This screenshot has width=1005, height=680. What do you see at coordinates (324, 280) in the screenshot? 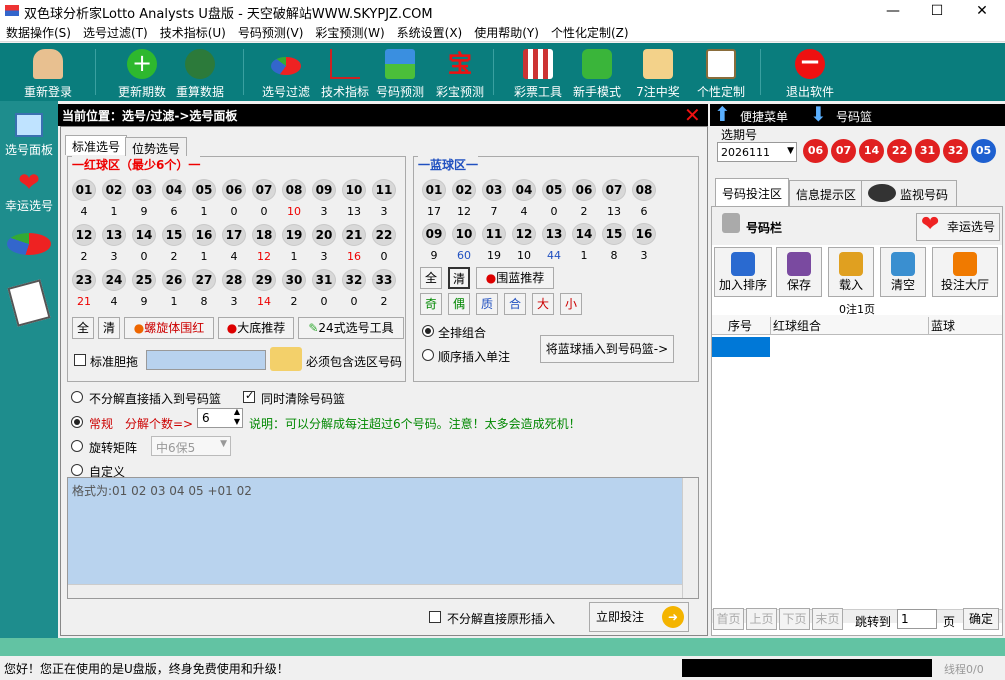
I see `red-ball: 31` at bounding box center [324, 280].